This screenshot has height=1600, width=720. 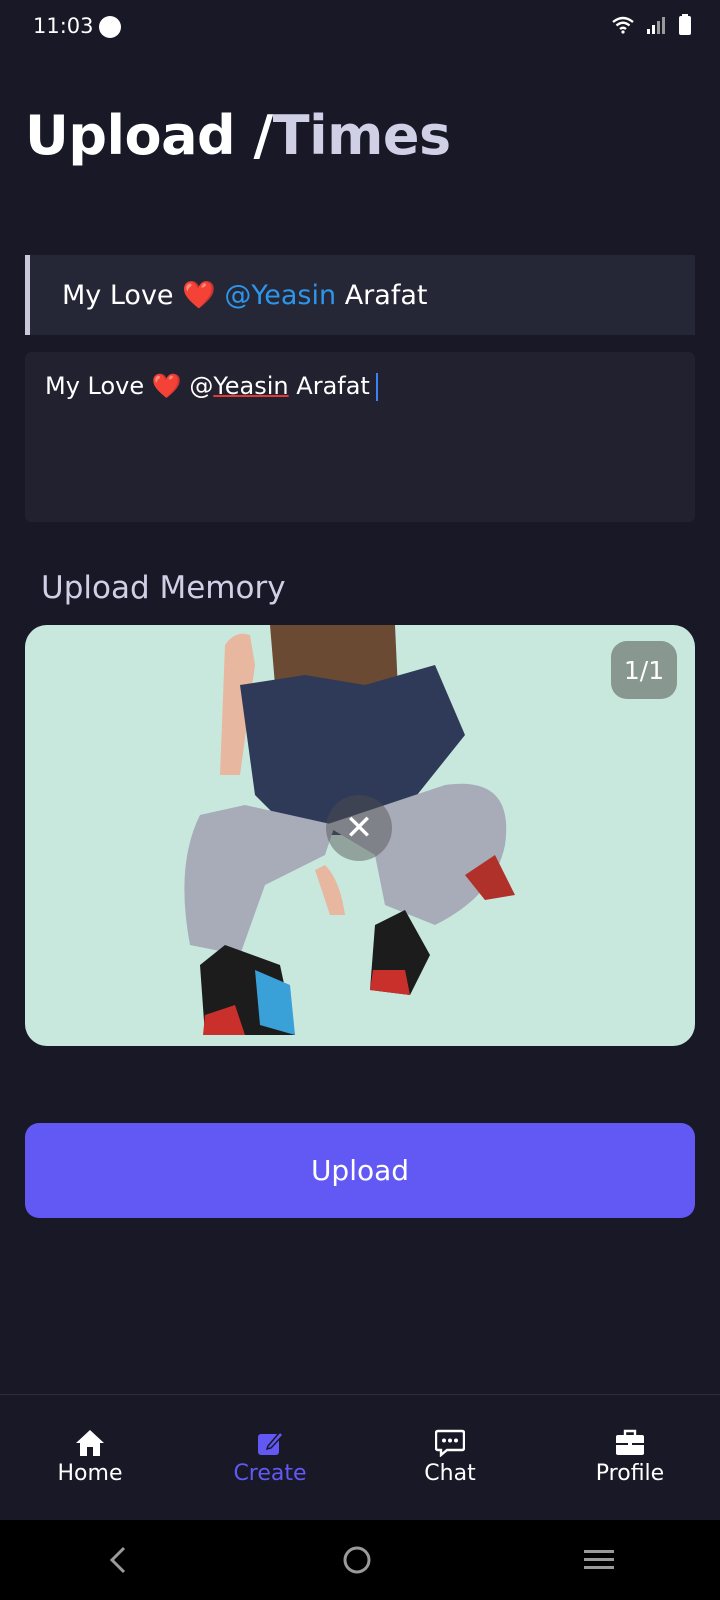 I want to click on page-title: Upload /Times, so click(x=238, y=135).